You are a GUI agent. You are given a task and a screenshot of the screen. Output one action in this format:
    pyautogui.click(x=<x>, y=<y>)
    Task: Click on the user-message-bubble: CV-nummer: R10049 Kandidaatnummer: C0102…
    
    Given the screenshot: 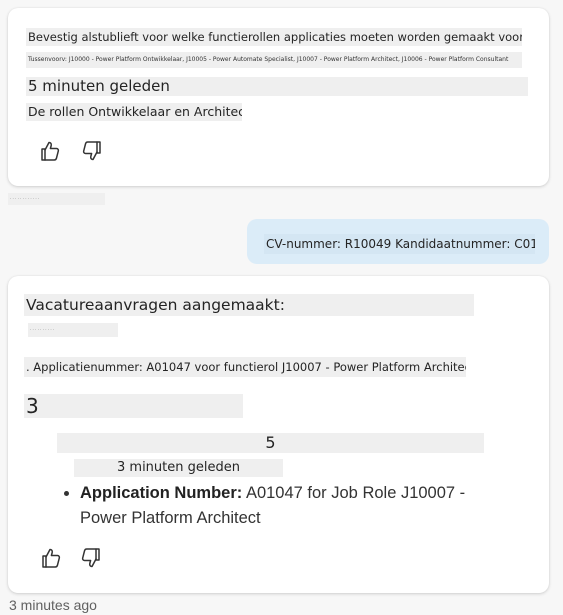 What is the action you would take?
    pyautogui.click(x=398, y=241)
    